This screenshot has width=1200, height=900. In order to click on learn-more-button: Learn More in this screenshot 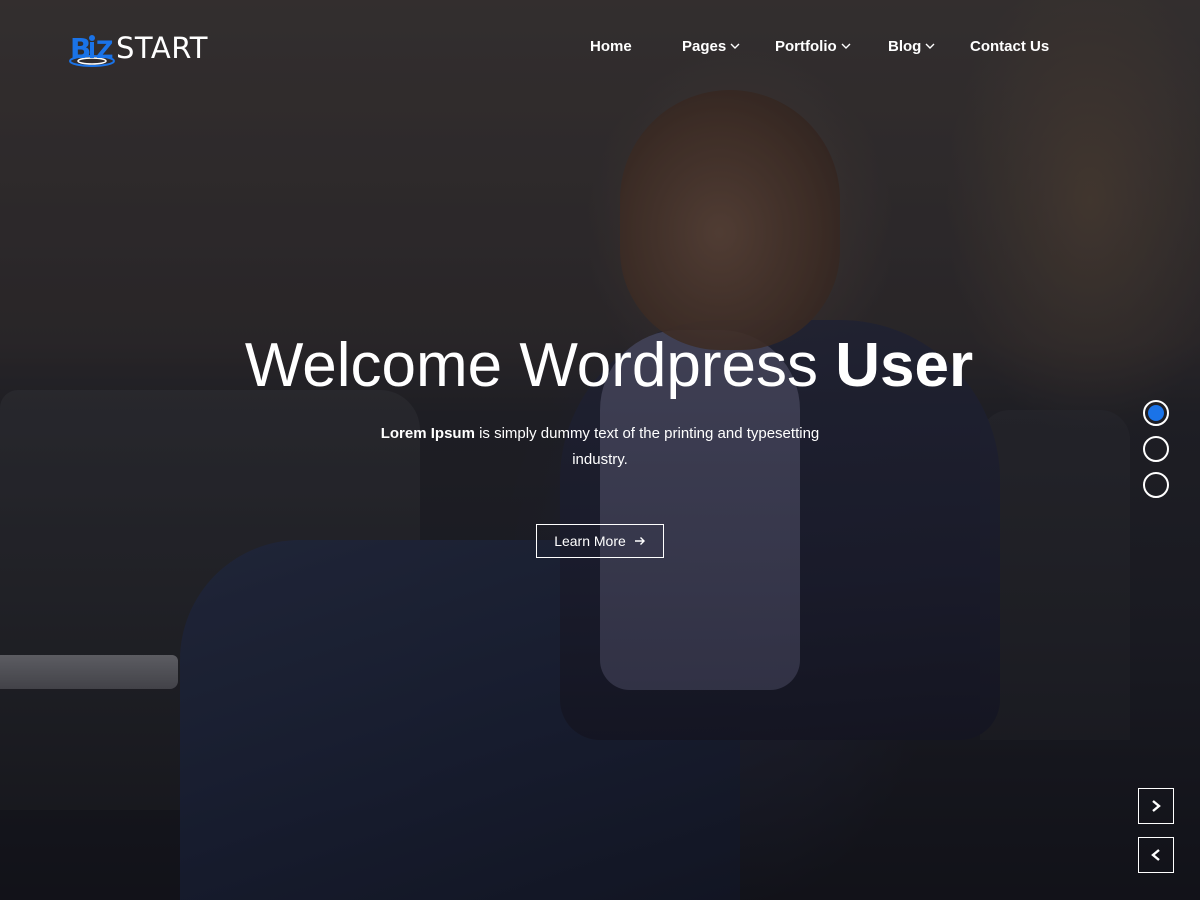, I will do `click(600, 541)`.